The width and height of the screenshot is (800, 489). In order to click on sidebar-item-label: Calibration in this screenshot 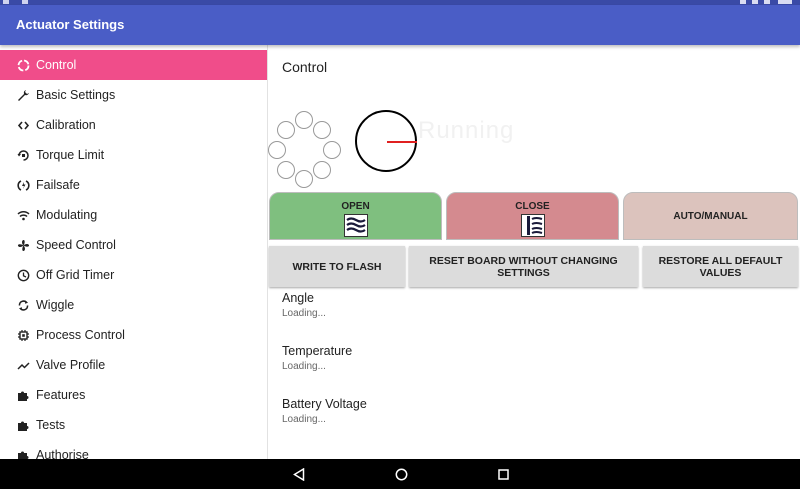, I will do `click(66, 125)`.